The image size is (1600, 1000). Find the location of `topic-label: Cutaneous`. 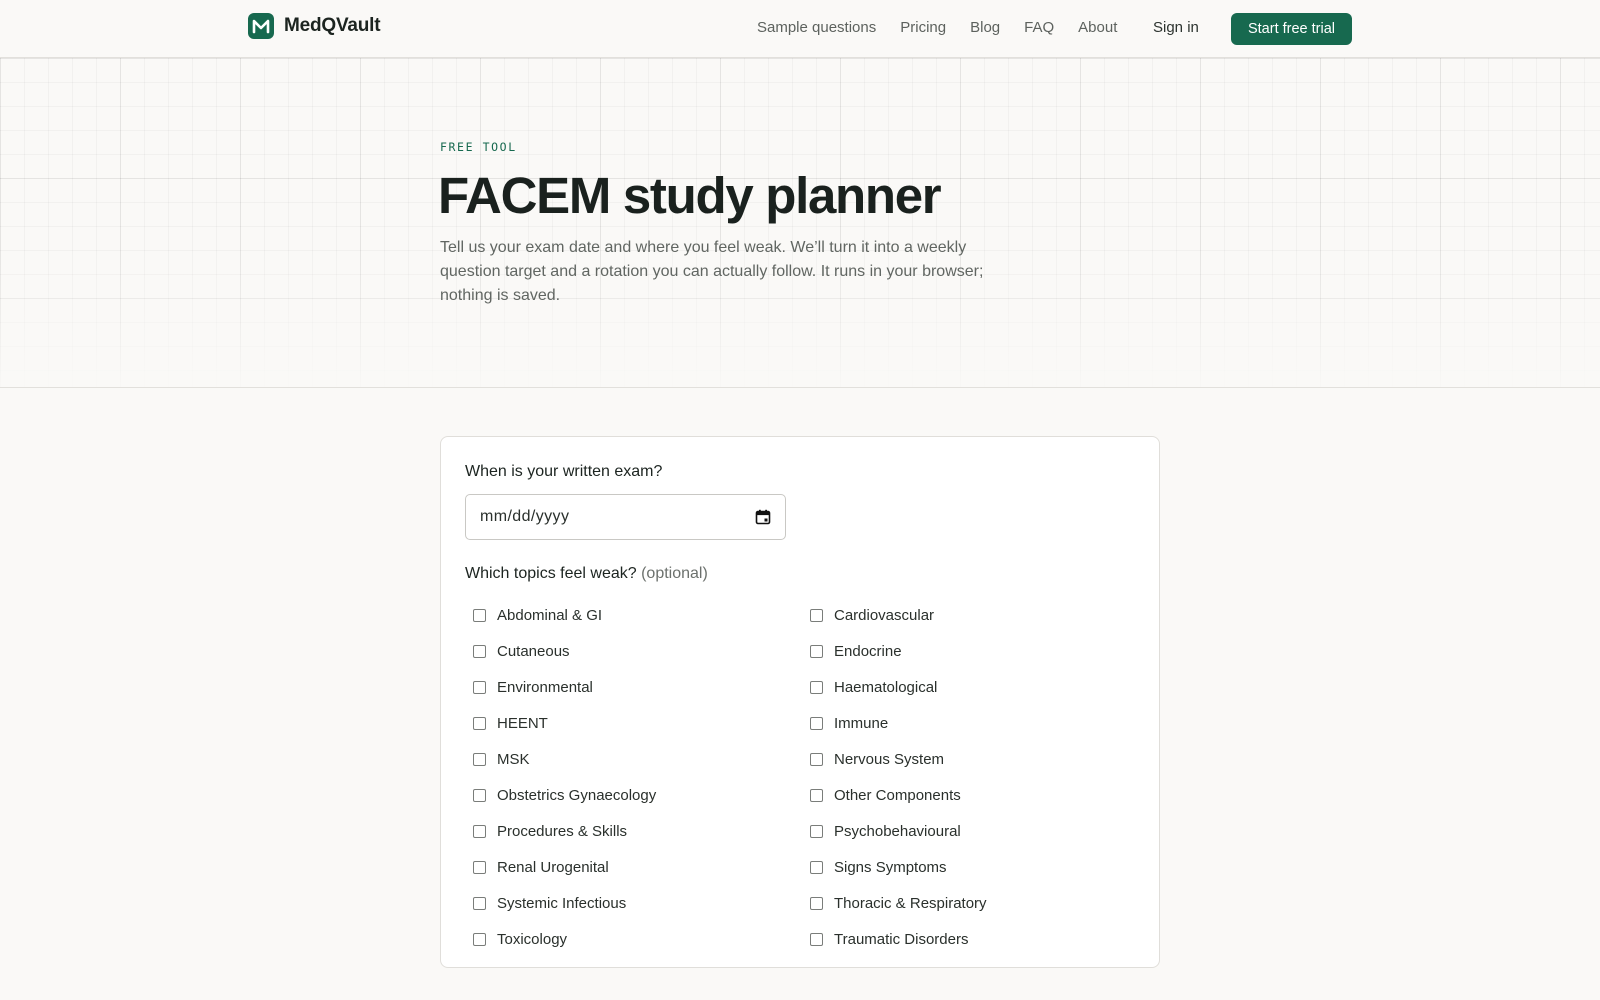

topic-label: Cutaneous is located at coordinates (533, 651).